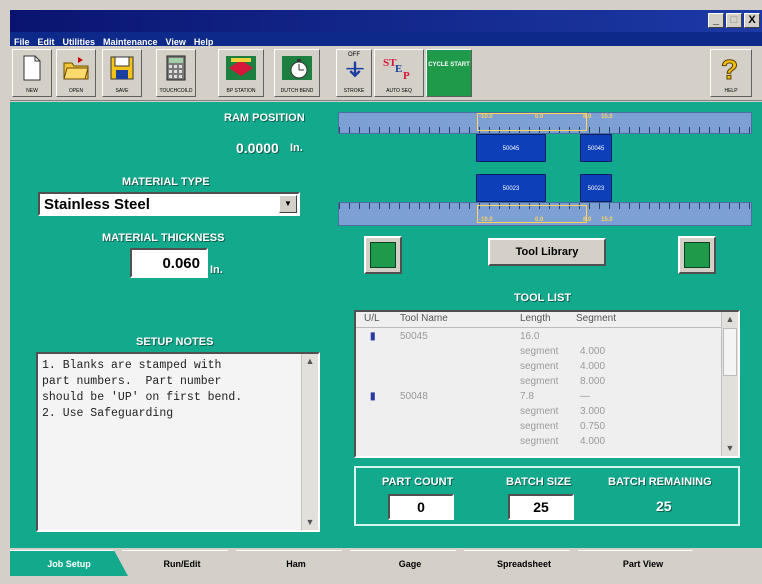 This screenshot has height=584, width=762. I want to click on material-type-dropdown: Stainless Steel ▼, so click(169, 204).